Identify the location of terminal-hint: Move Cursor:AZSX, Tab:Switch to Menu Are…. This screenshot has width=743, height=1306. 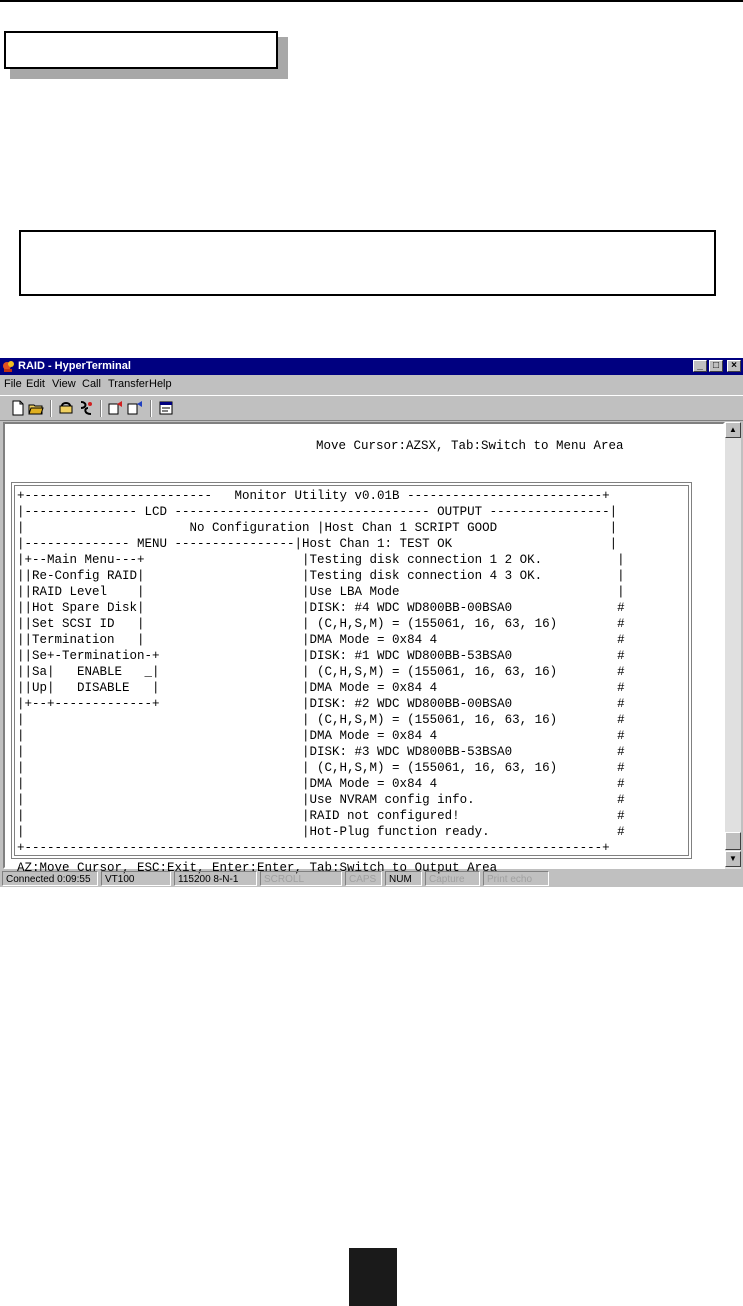
(470, 446).